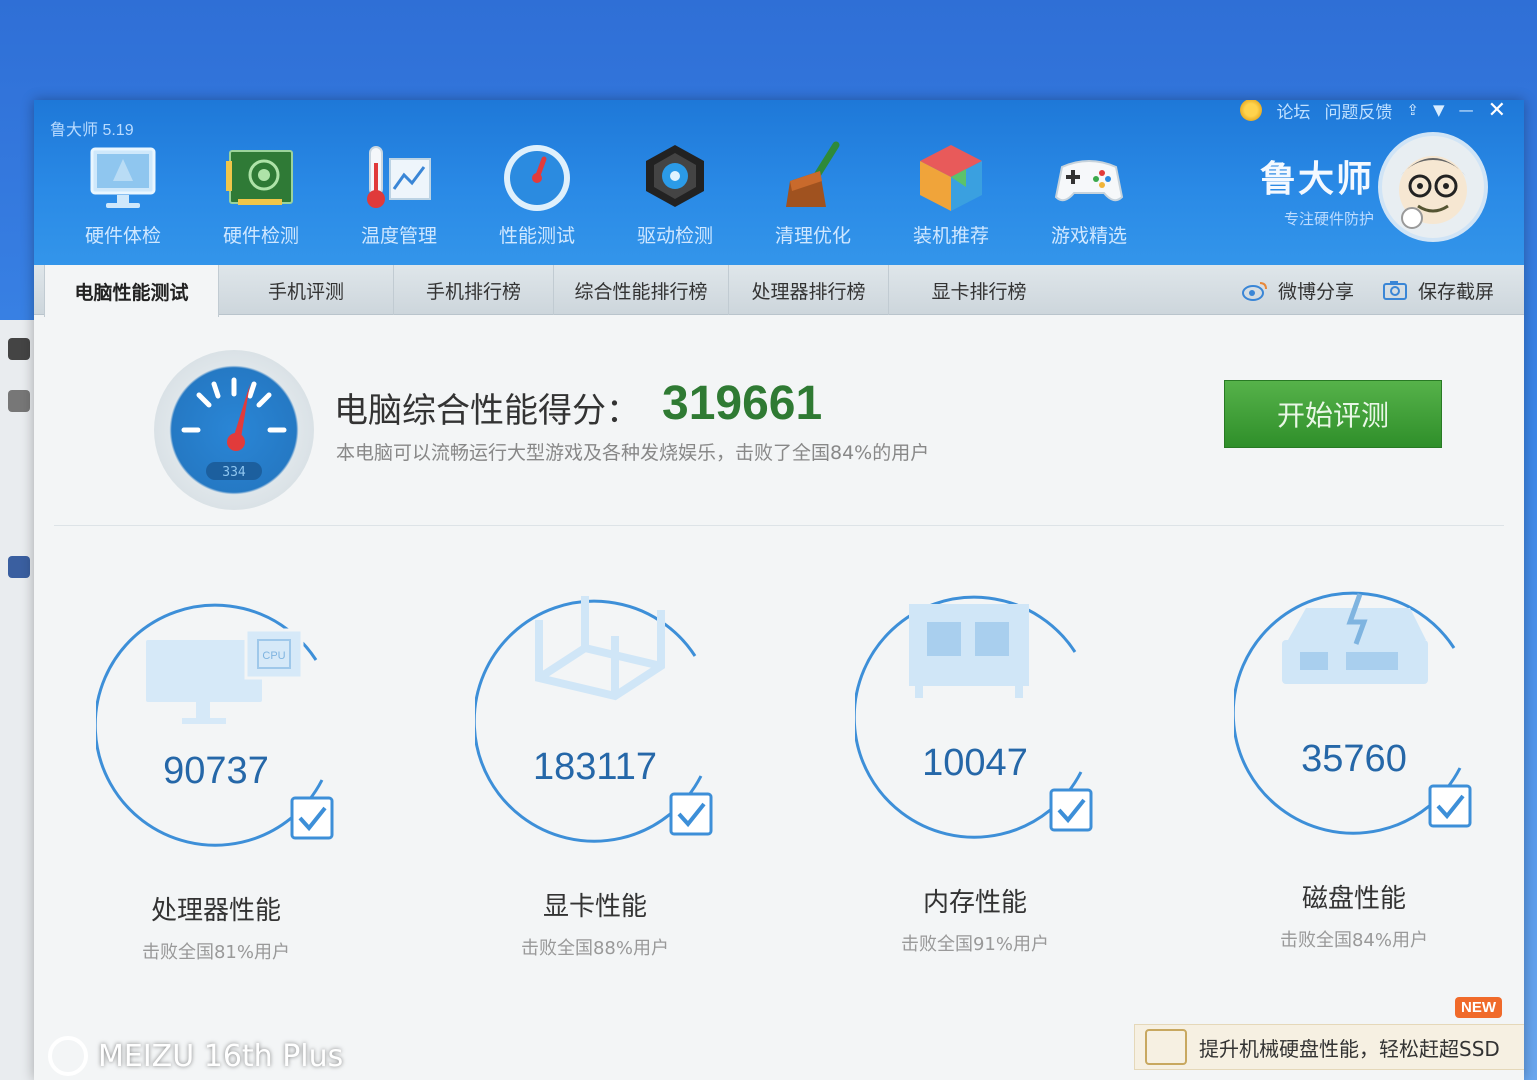  I want to click on gauge-text: 334, so click(234, 472).